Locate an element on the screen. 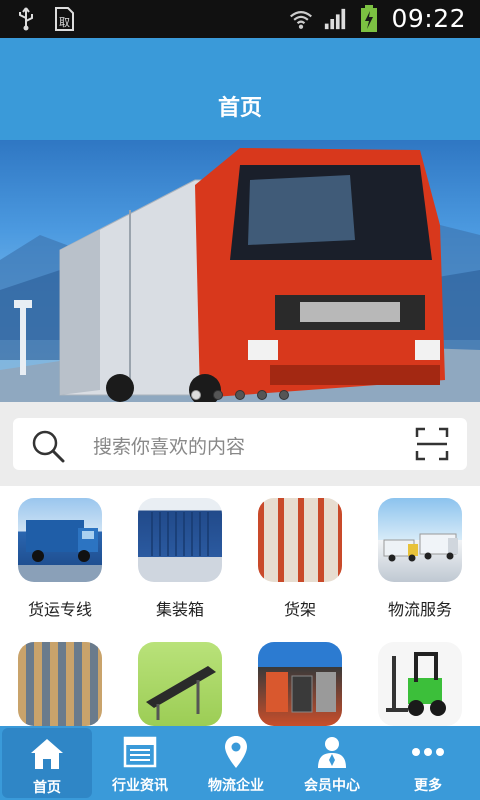  shelf-thumbnail is located at coordinates (300, 540).